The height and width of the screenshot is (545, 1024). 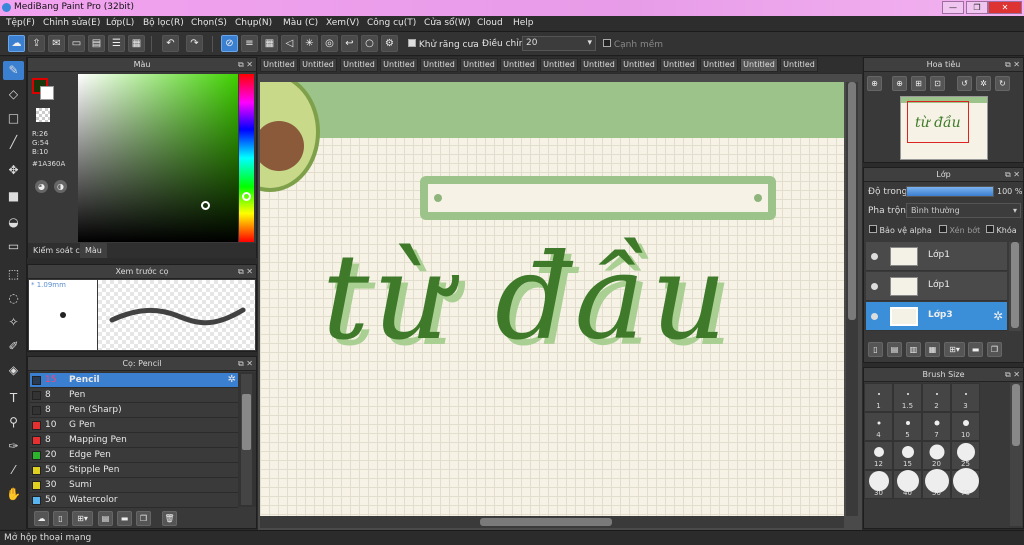 What do you see at coordinates (41, 186) in the screenshot?
I see `palette-icon: ◕` at bounding box center [41, 186].